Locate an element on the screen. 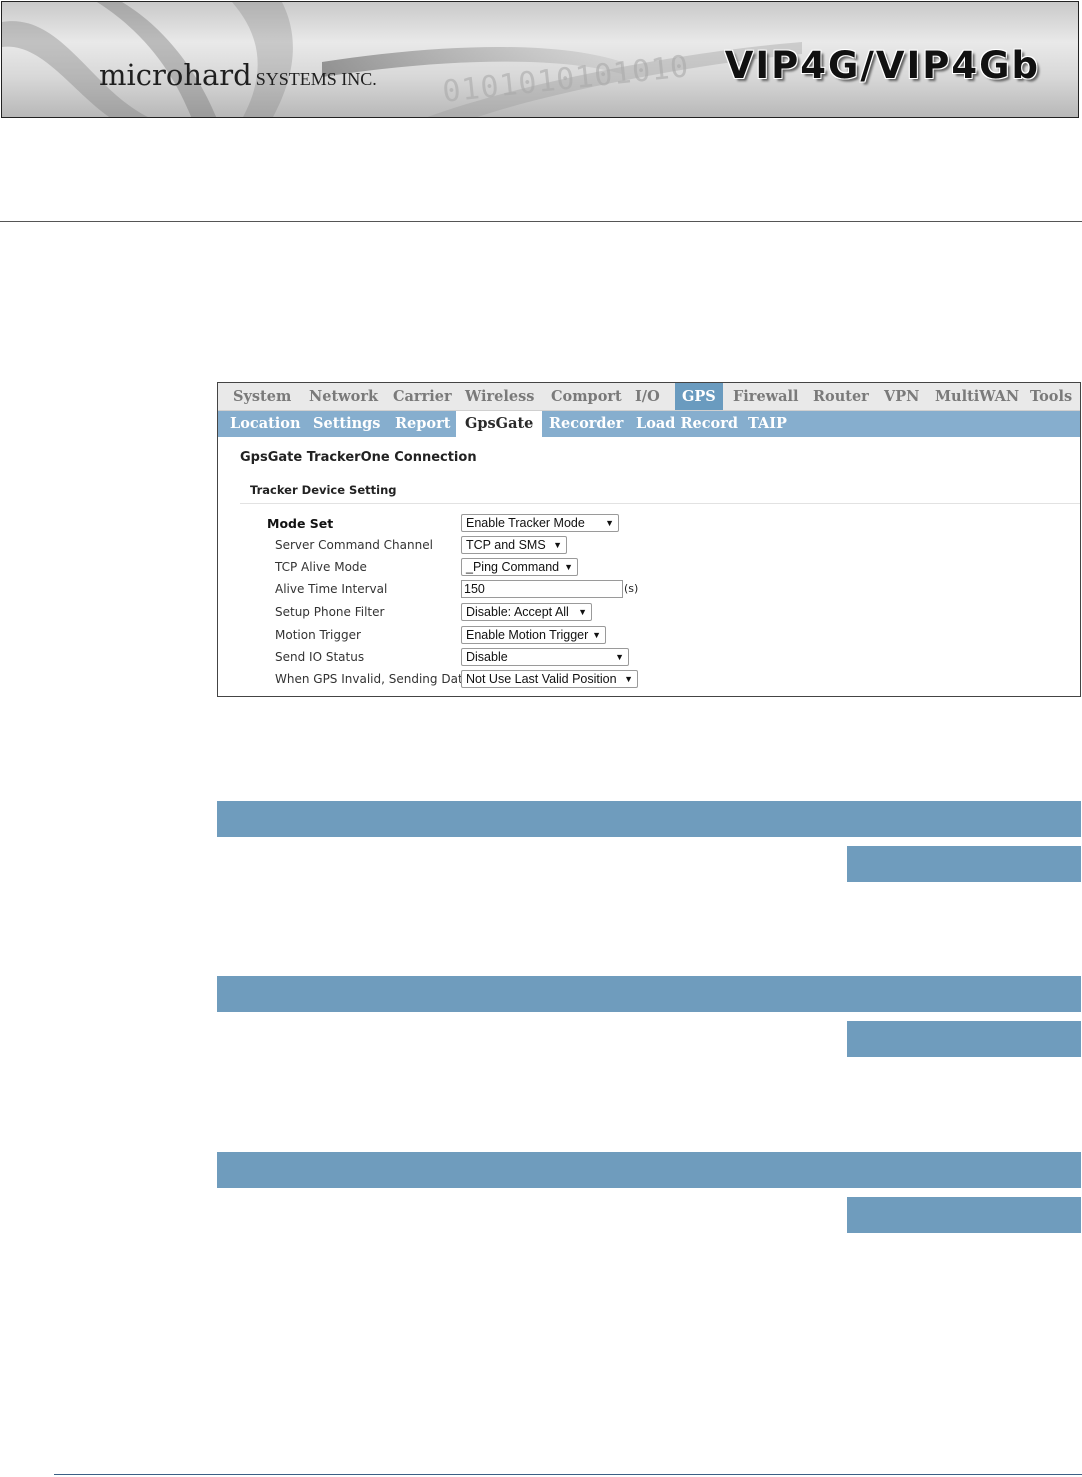  subnav-location: Location is located at coordinates (265, 424).